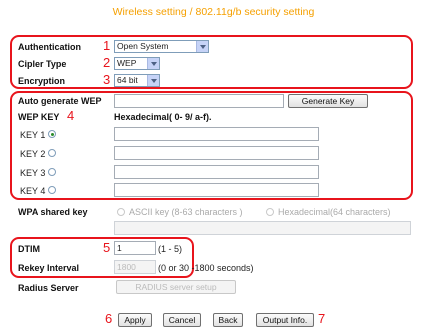 This screenshot has width=427, height=327. I want to click on cancel-button: Cancel, so click(182, 320).